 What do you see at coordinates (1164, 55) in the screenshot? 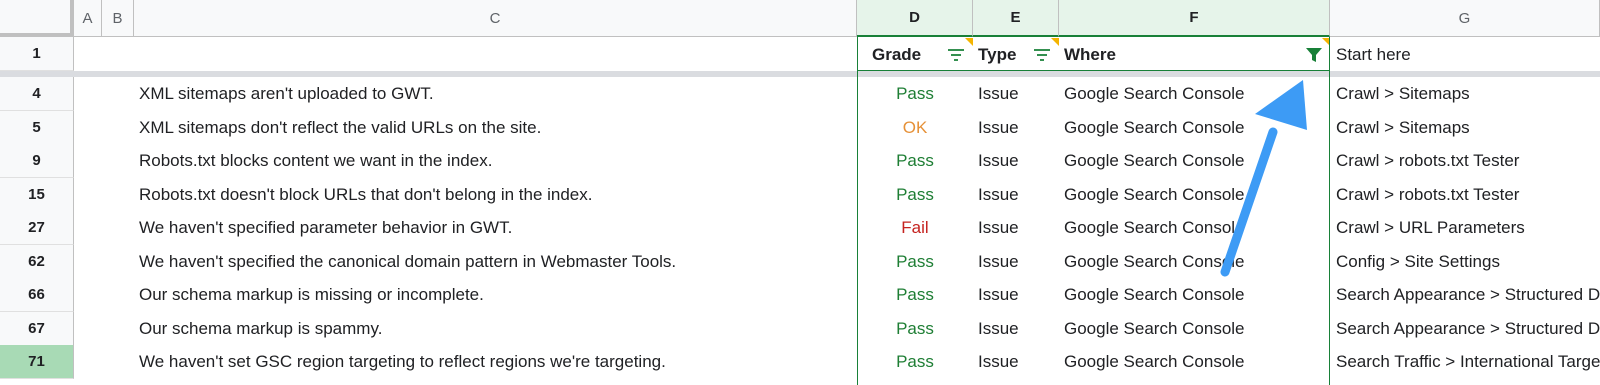
I see `where-header: Where` at bounding box center [1164, 55].